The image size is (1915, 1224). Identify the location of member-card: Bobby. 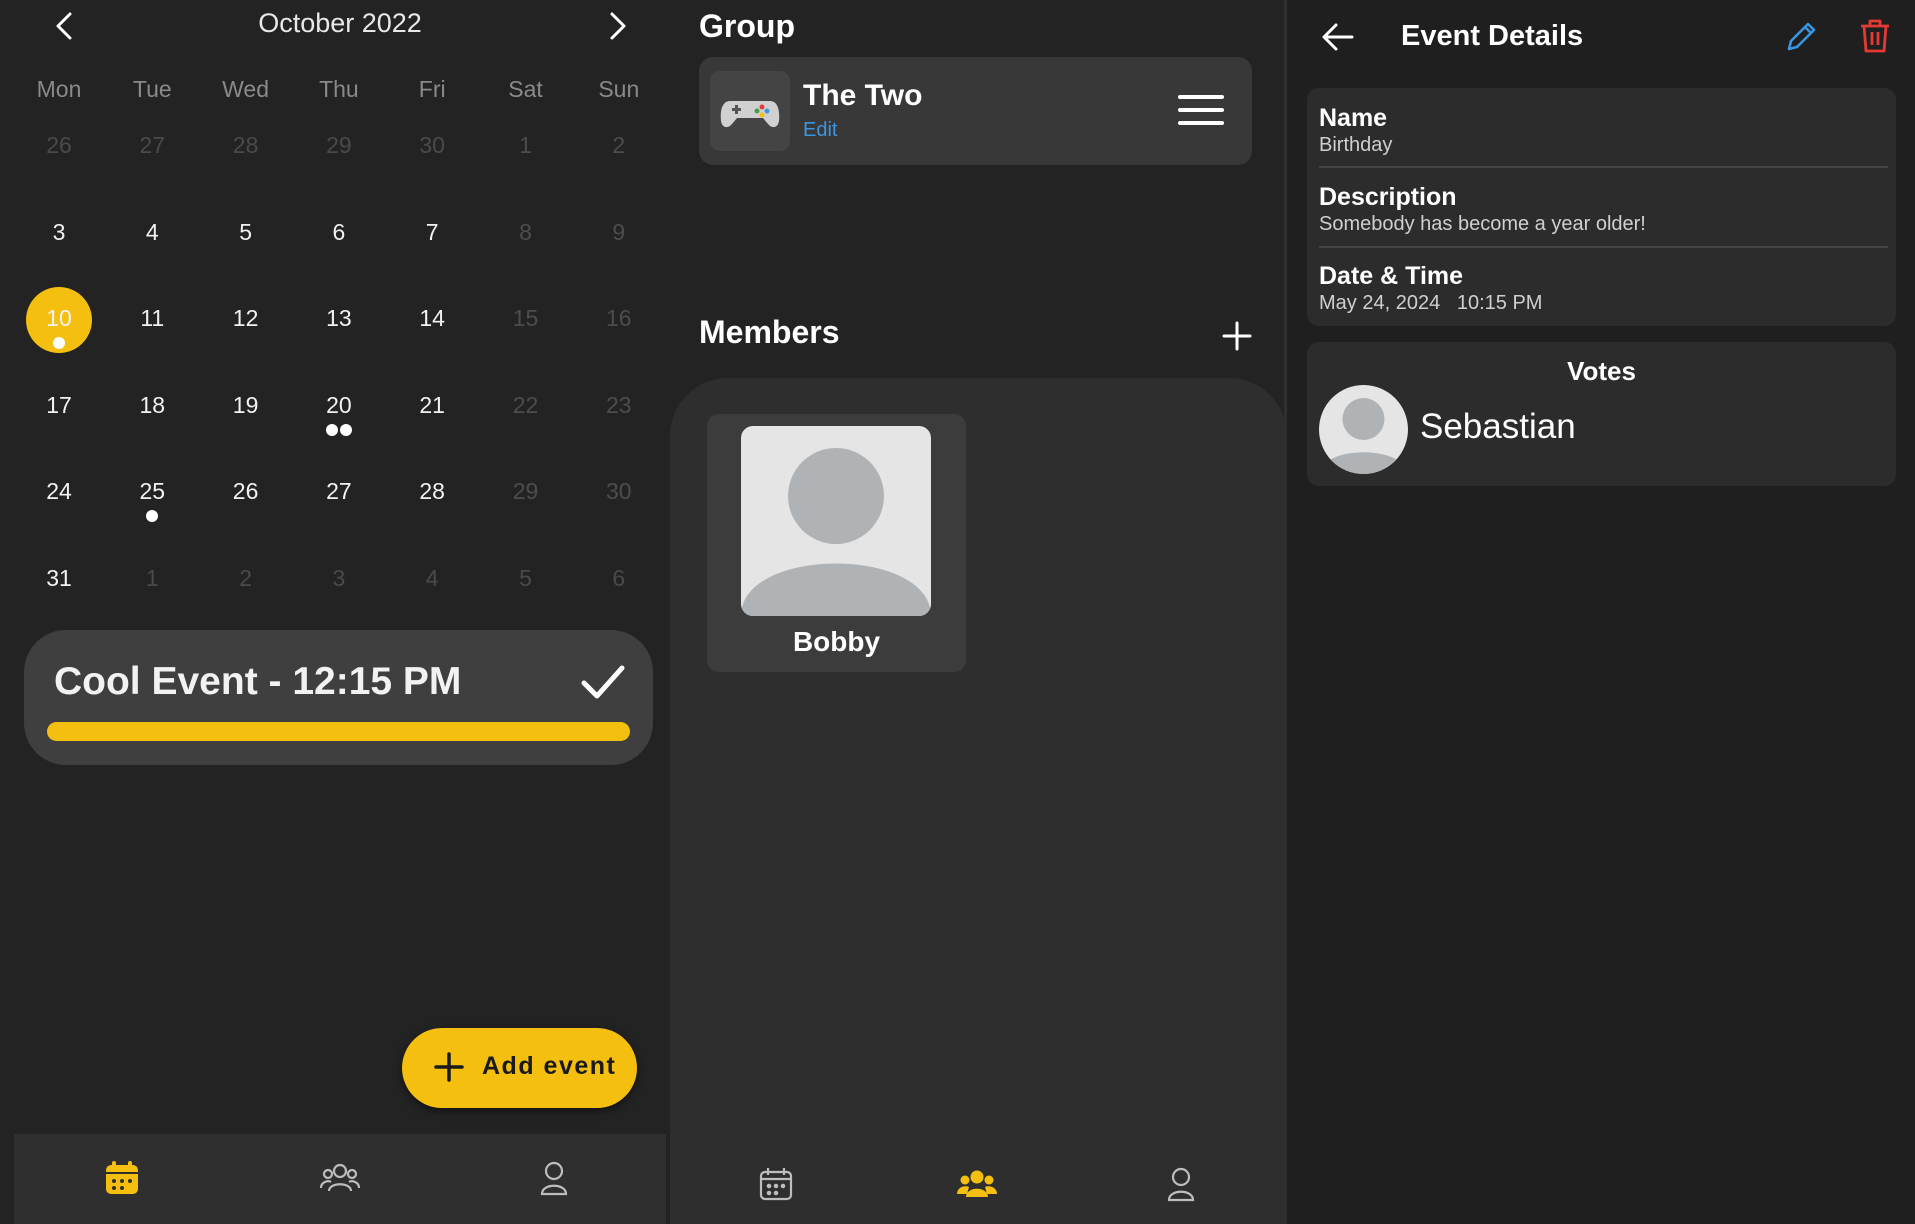
(836, 543).